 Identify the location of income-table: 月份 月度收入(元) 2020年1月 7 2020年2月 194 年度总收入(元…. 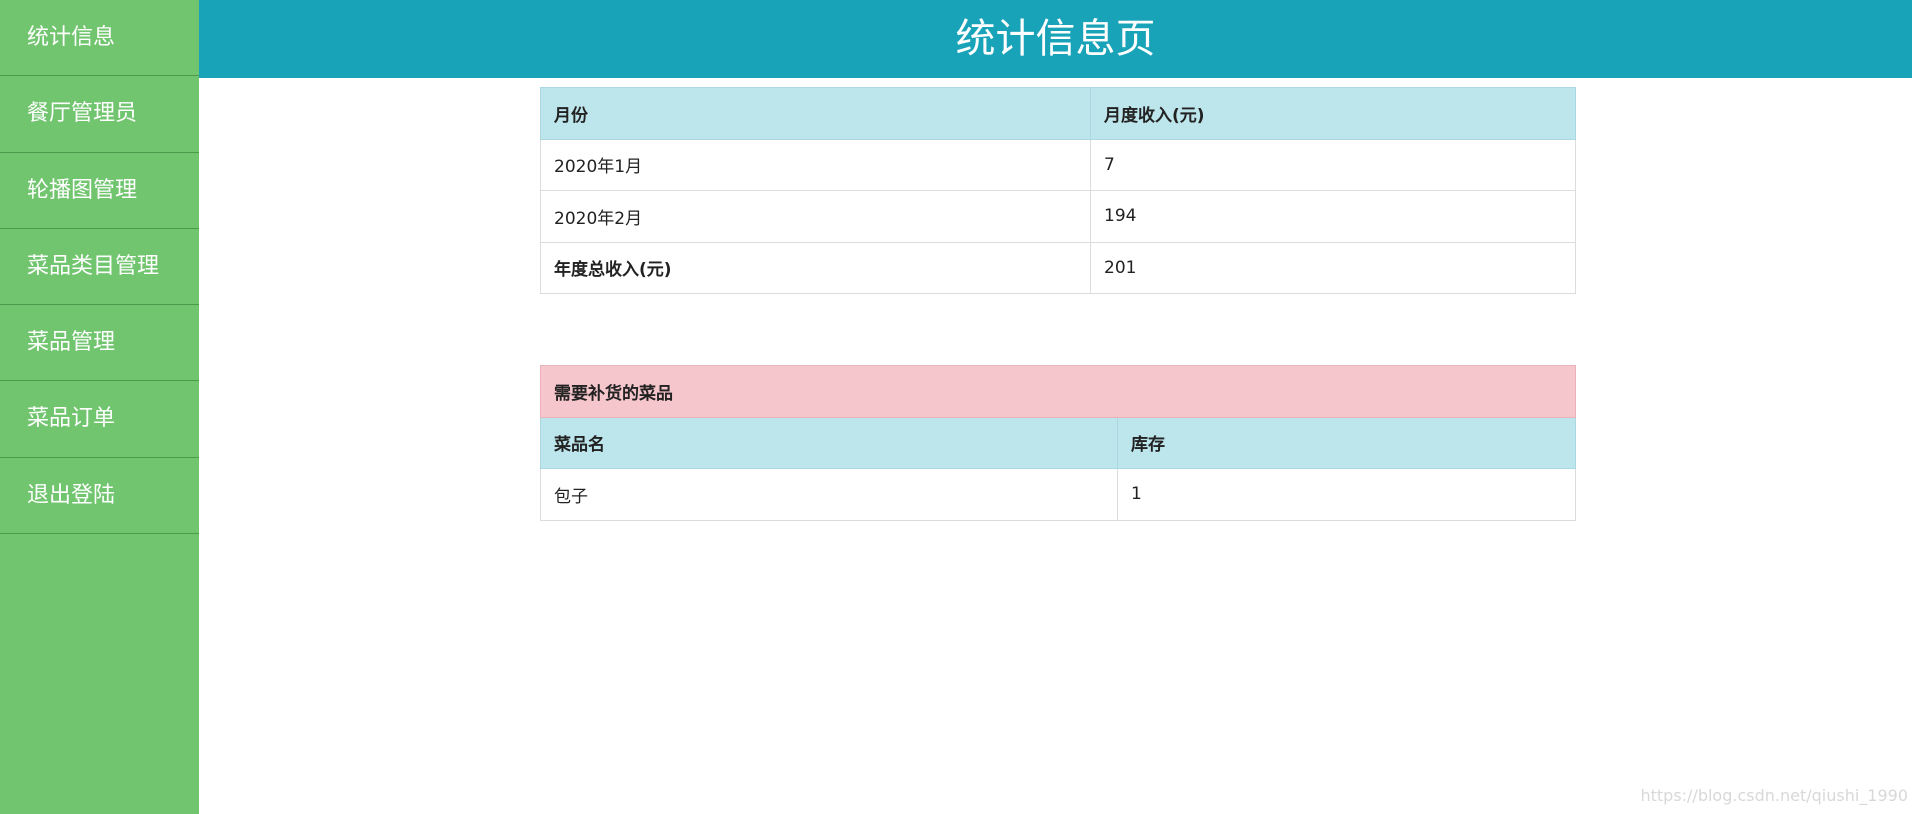
(1058, 190).